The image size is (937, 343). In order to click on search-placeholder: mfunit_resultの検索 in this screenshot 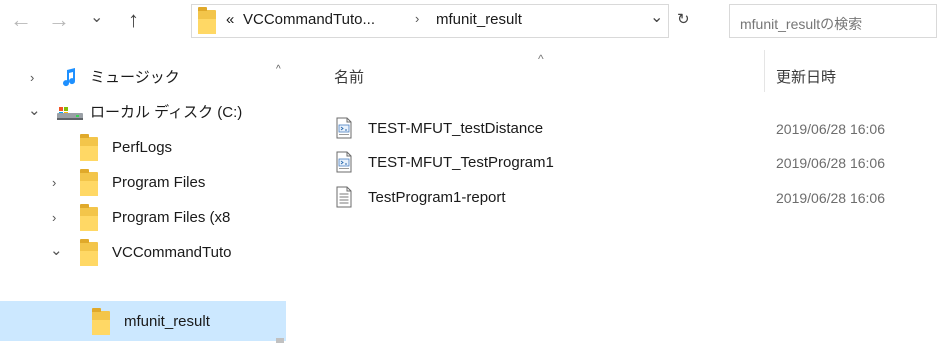, I will do `click(801, 24)`.